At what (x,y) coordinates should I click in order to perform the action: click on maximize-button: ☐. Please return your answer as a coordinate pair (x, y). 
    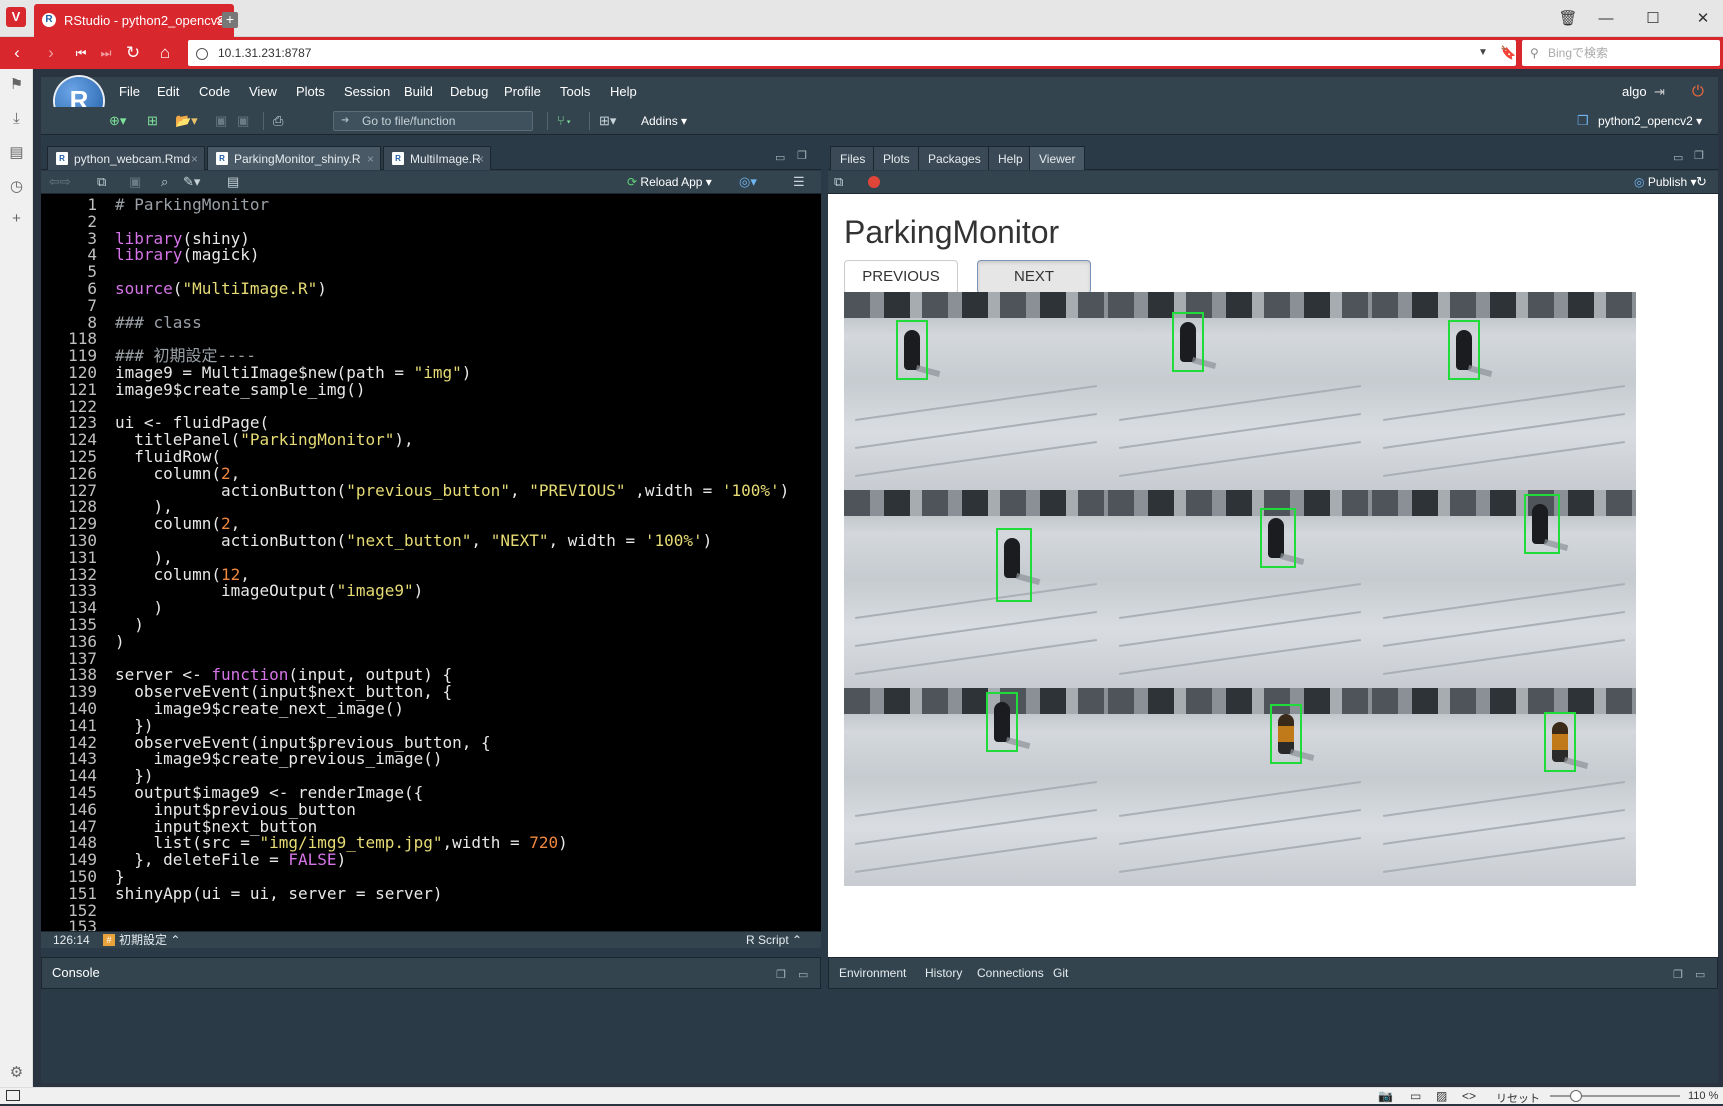
    Looking at the image, I should click on (1653, 19).